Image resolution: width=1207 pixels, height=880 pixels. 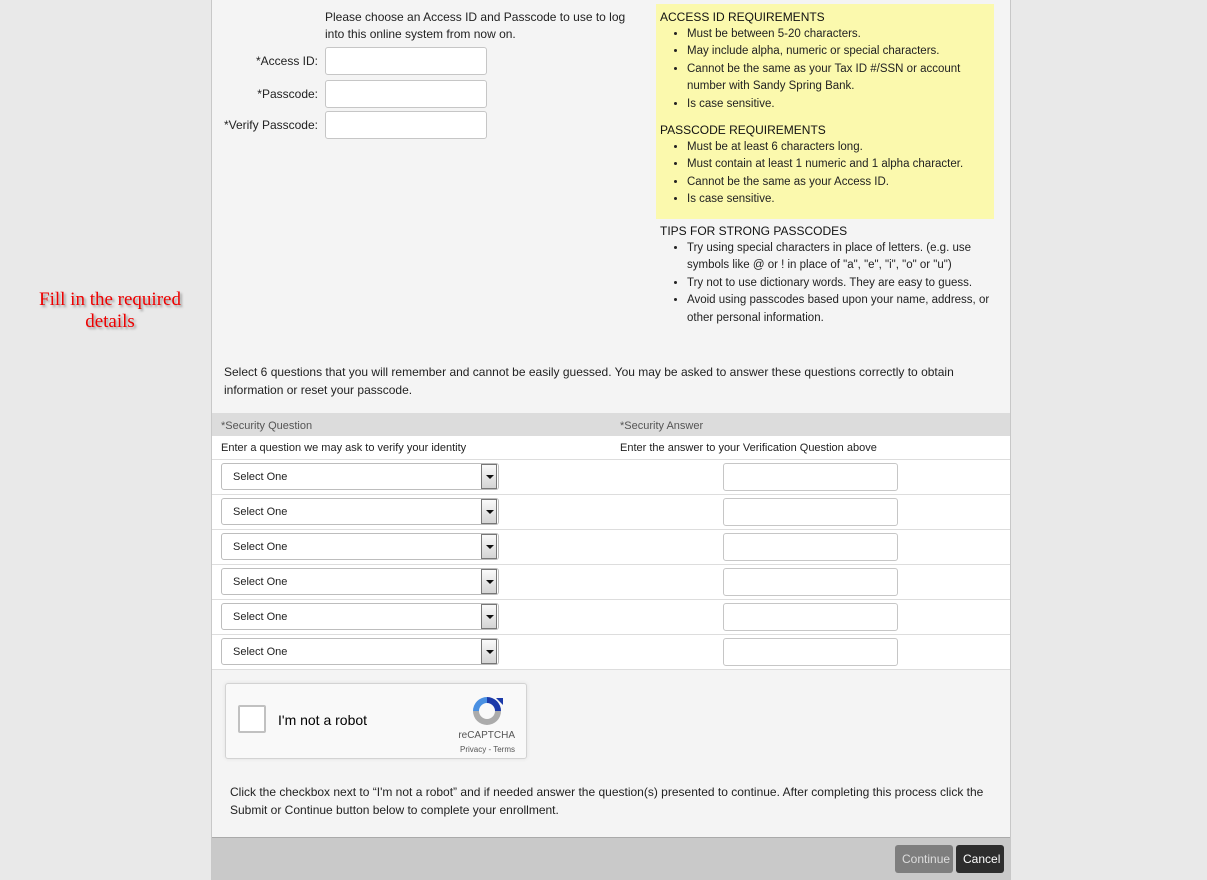 What do you see at coordinates (252, 719) in the screenshot?
I see `recaptcha-checkbox` at bounding box center [252, 719].